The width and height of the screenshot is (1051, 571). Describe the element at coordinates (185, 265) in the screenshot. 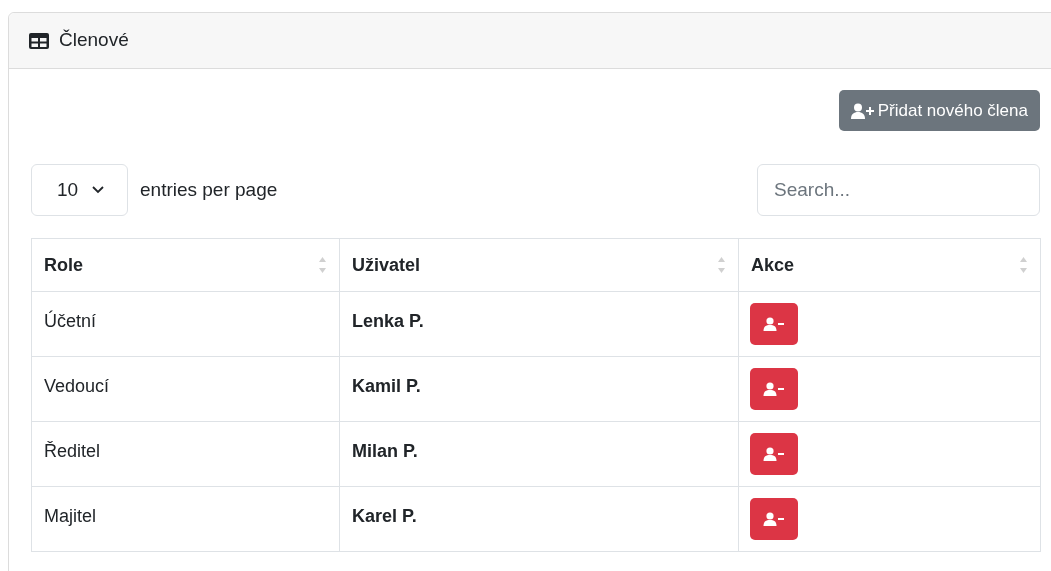

I see `column-header: Role` at that location.